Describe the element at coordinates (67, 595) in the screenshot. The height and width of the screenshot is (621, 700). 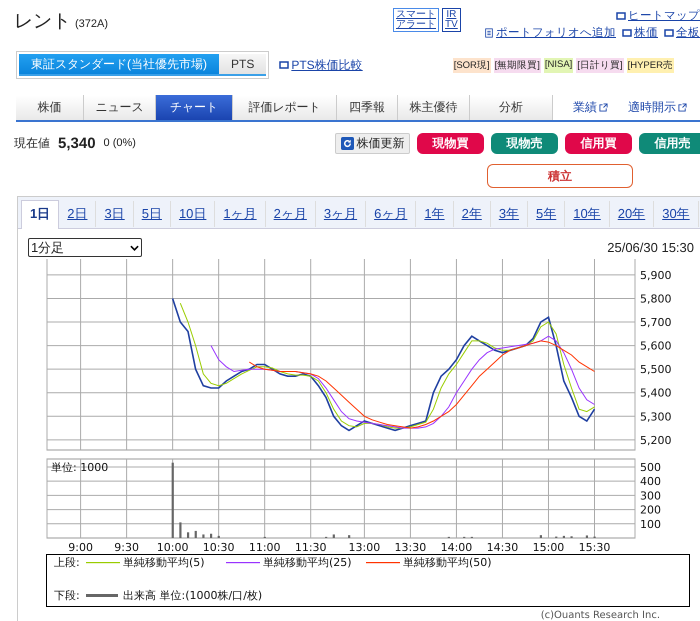
I see `legend-label: 下段:` at that location.